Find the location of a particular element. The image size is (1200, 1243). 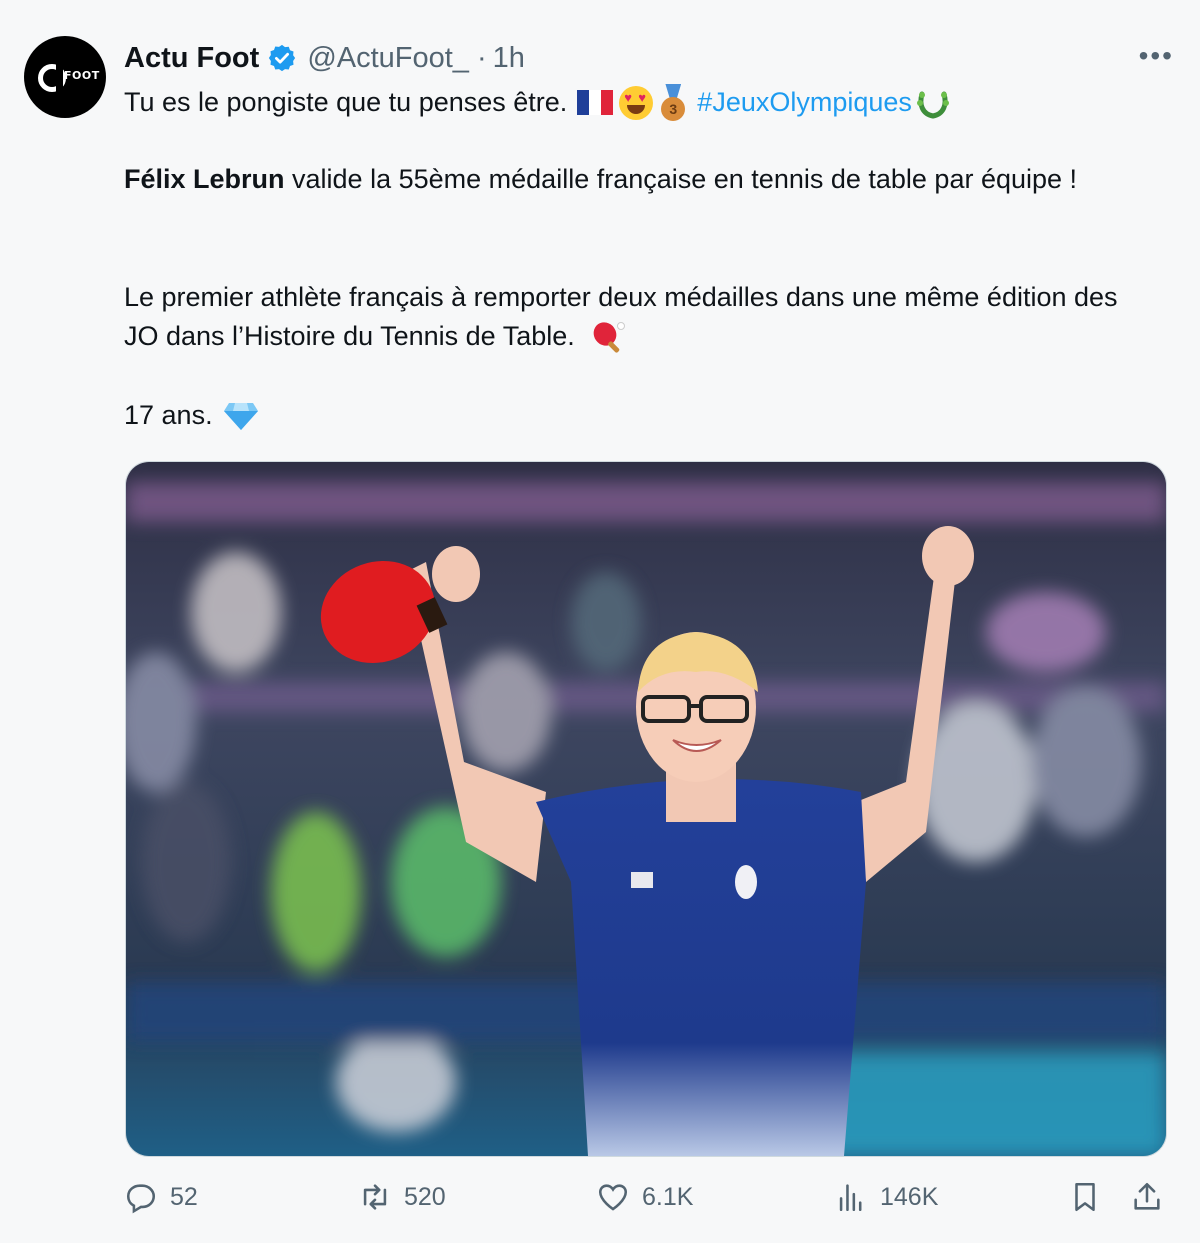

french-flag-icon is located at coordinates (595, 102).